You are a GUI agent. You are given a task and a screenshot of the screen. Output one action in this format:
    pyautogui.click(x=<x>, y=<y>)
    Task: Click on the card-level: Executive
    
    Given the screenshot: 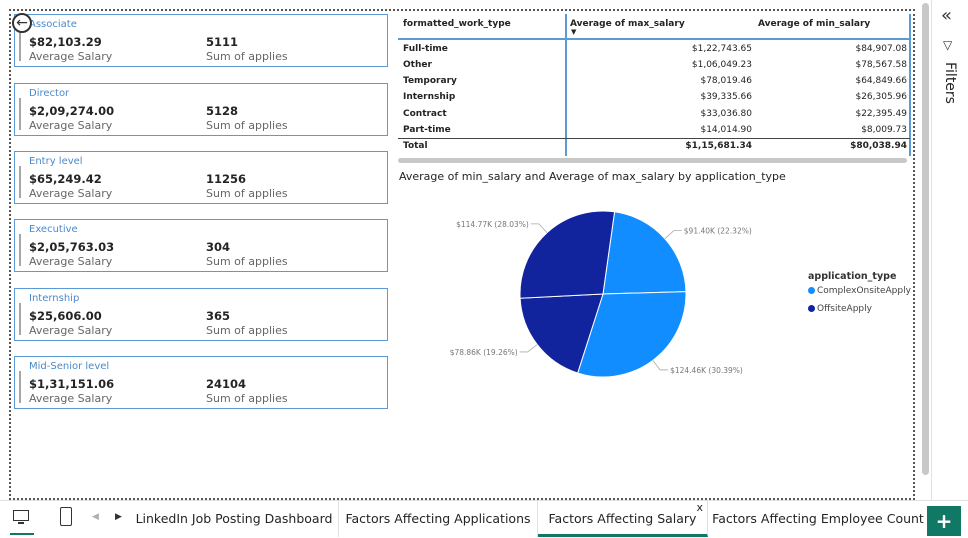 What is the action you would take?
    pyautogui.click(x=53, y=229)
    